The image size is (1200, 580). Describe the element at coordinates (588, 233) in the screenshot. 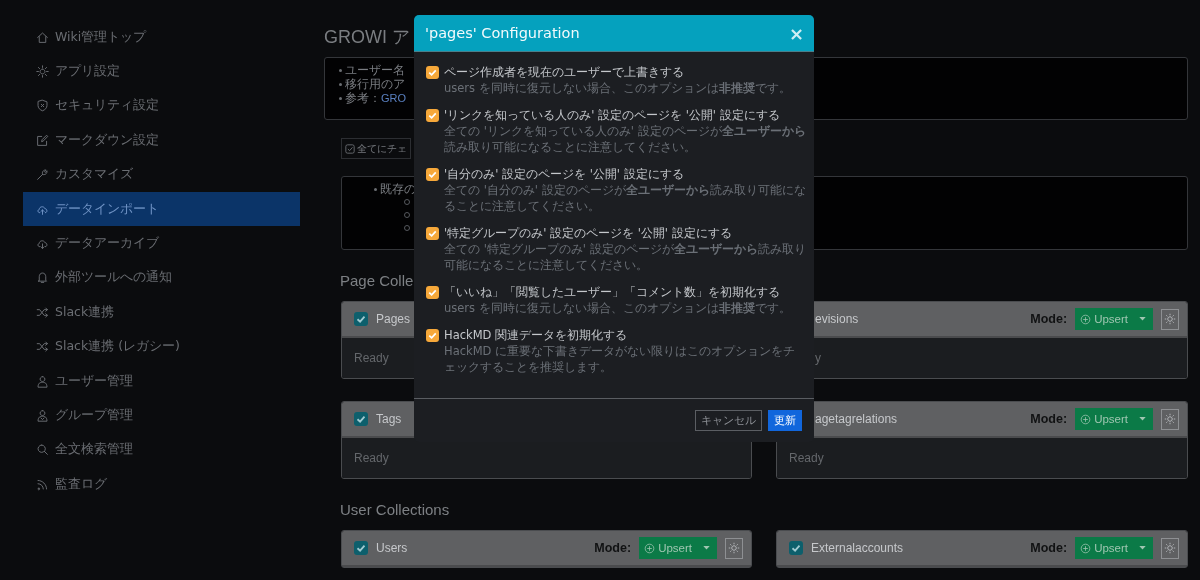

I see `option-label: '特定グループのみ' 設定のページを '公開' 設定にする` at that location.